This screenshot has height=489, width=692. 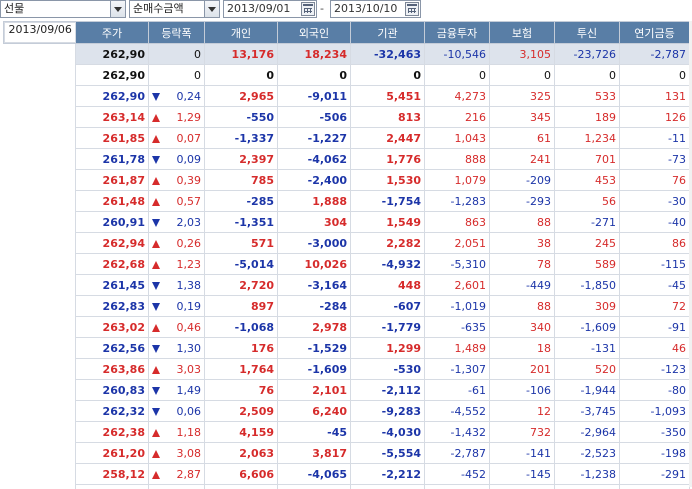 What do you see at coordinates (587, 54) in the screenshot?
I see `trust-cell: -23,726` at bounding box center [587, 54].